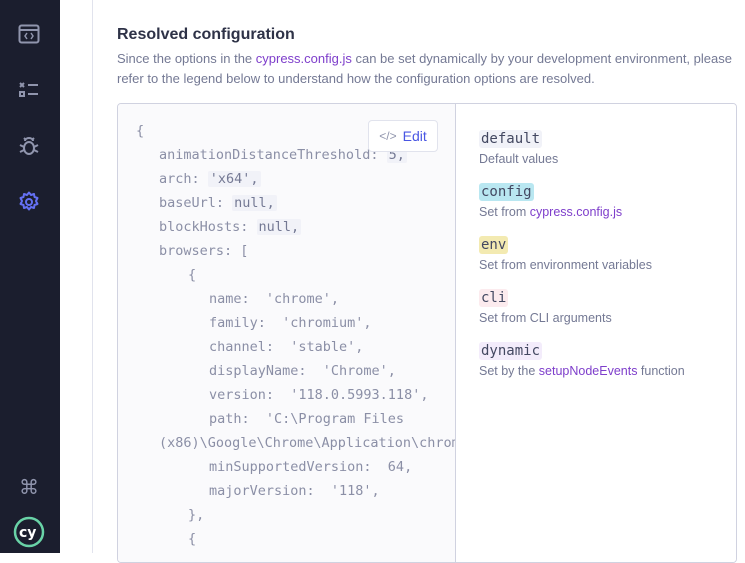 The height and width of the screenshot is (563, 745). What do you see at coordinates (414, 136) in the screenshot?
I see `edit-label: Edit` at bounding box center [414, 136].